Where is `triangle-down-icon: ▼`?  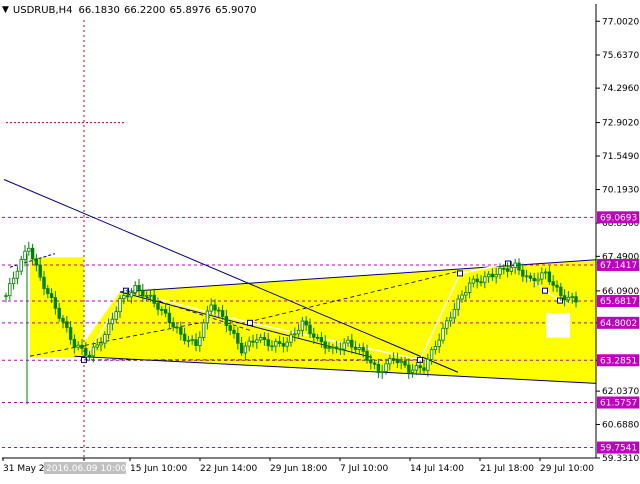
triangle-down-icon: ▼ is located at coordinates (5, 10).